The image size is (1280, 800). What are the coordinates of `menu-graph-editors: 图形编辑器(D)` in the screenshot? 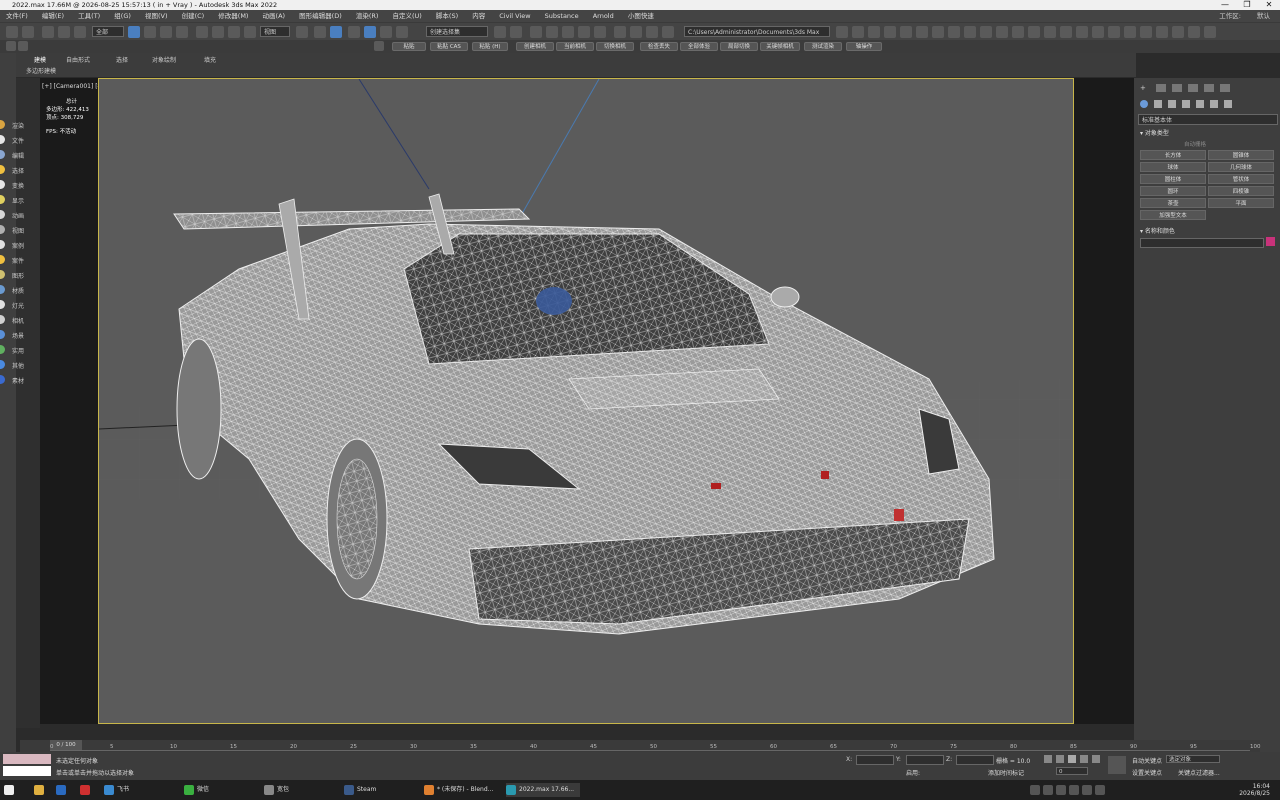 It's located at (320, 16).